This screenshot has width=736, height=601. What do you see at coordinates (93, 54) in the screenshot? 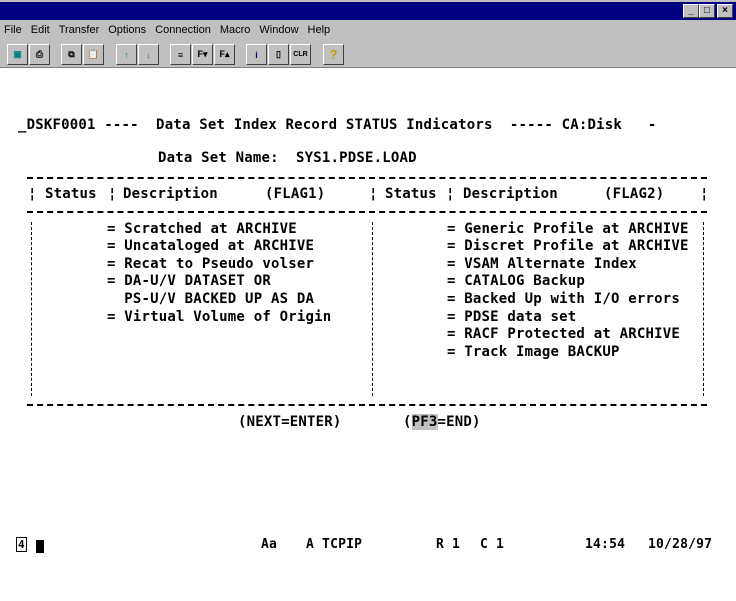
I see `paste-icon: 📋` at bounding box center [93, 54].